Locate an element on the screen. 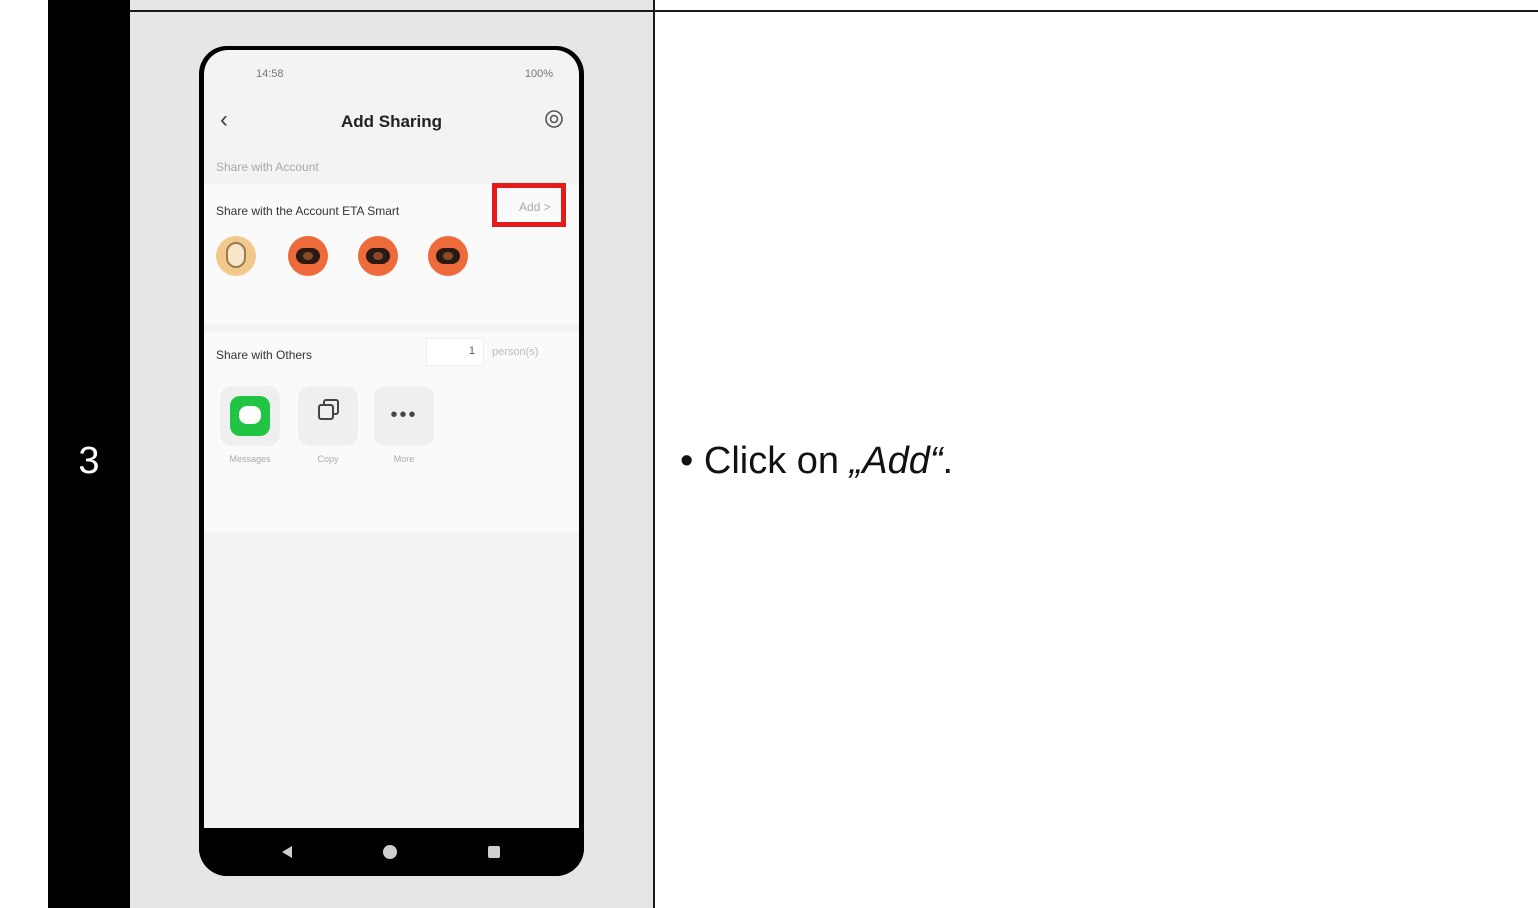 The height and width of the screenshot is (908, 1538). add-account-button: Add > is located at coordinates (529, 205).